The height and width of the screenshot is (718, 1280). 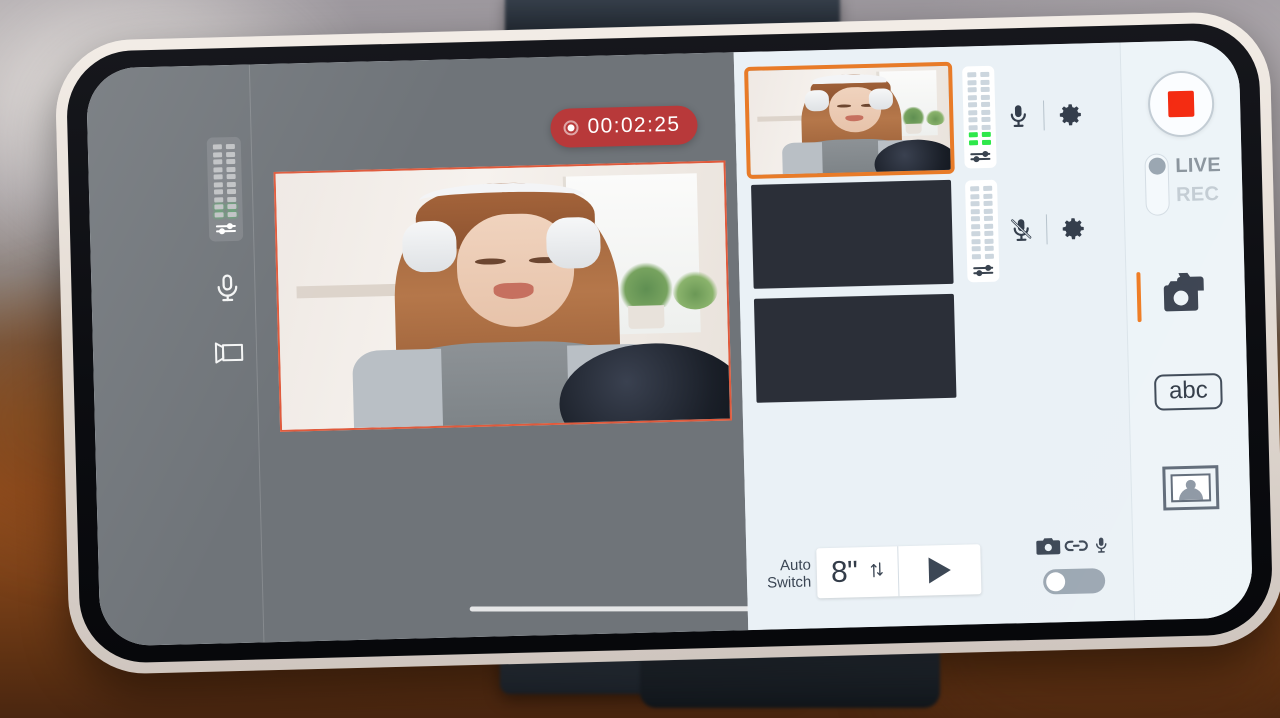 I want to click on preview-audio-meter, so click(x=225, y=189).